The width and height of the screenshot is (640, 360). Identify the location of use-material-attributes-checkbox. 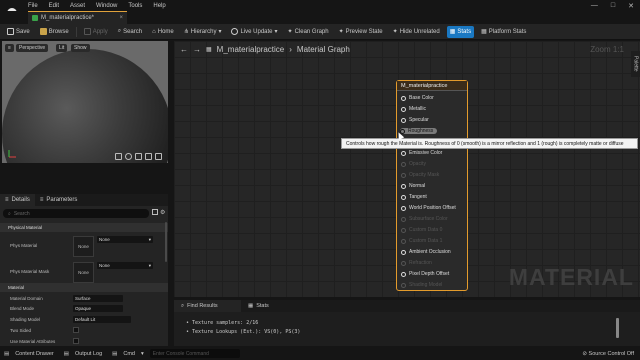
(76, 341).